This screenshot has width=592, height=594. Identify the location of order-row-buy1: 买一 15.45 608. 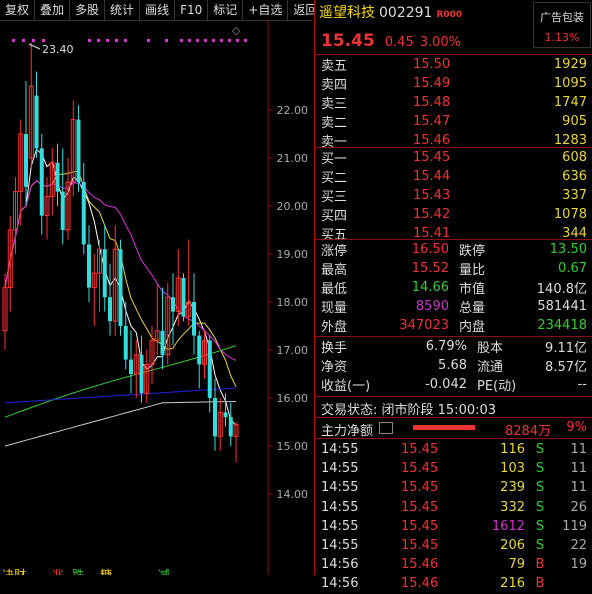
(454, 158).